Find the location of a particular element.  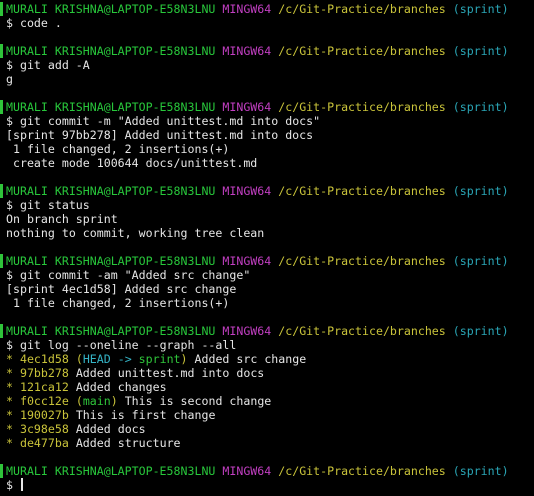

log-ref-branch: sprint is located at coordinates (159, 359).